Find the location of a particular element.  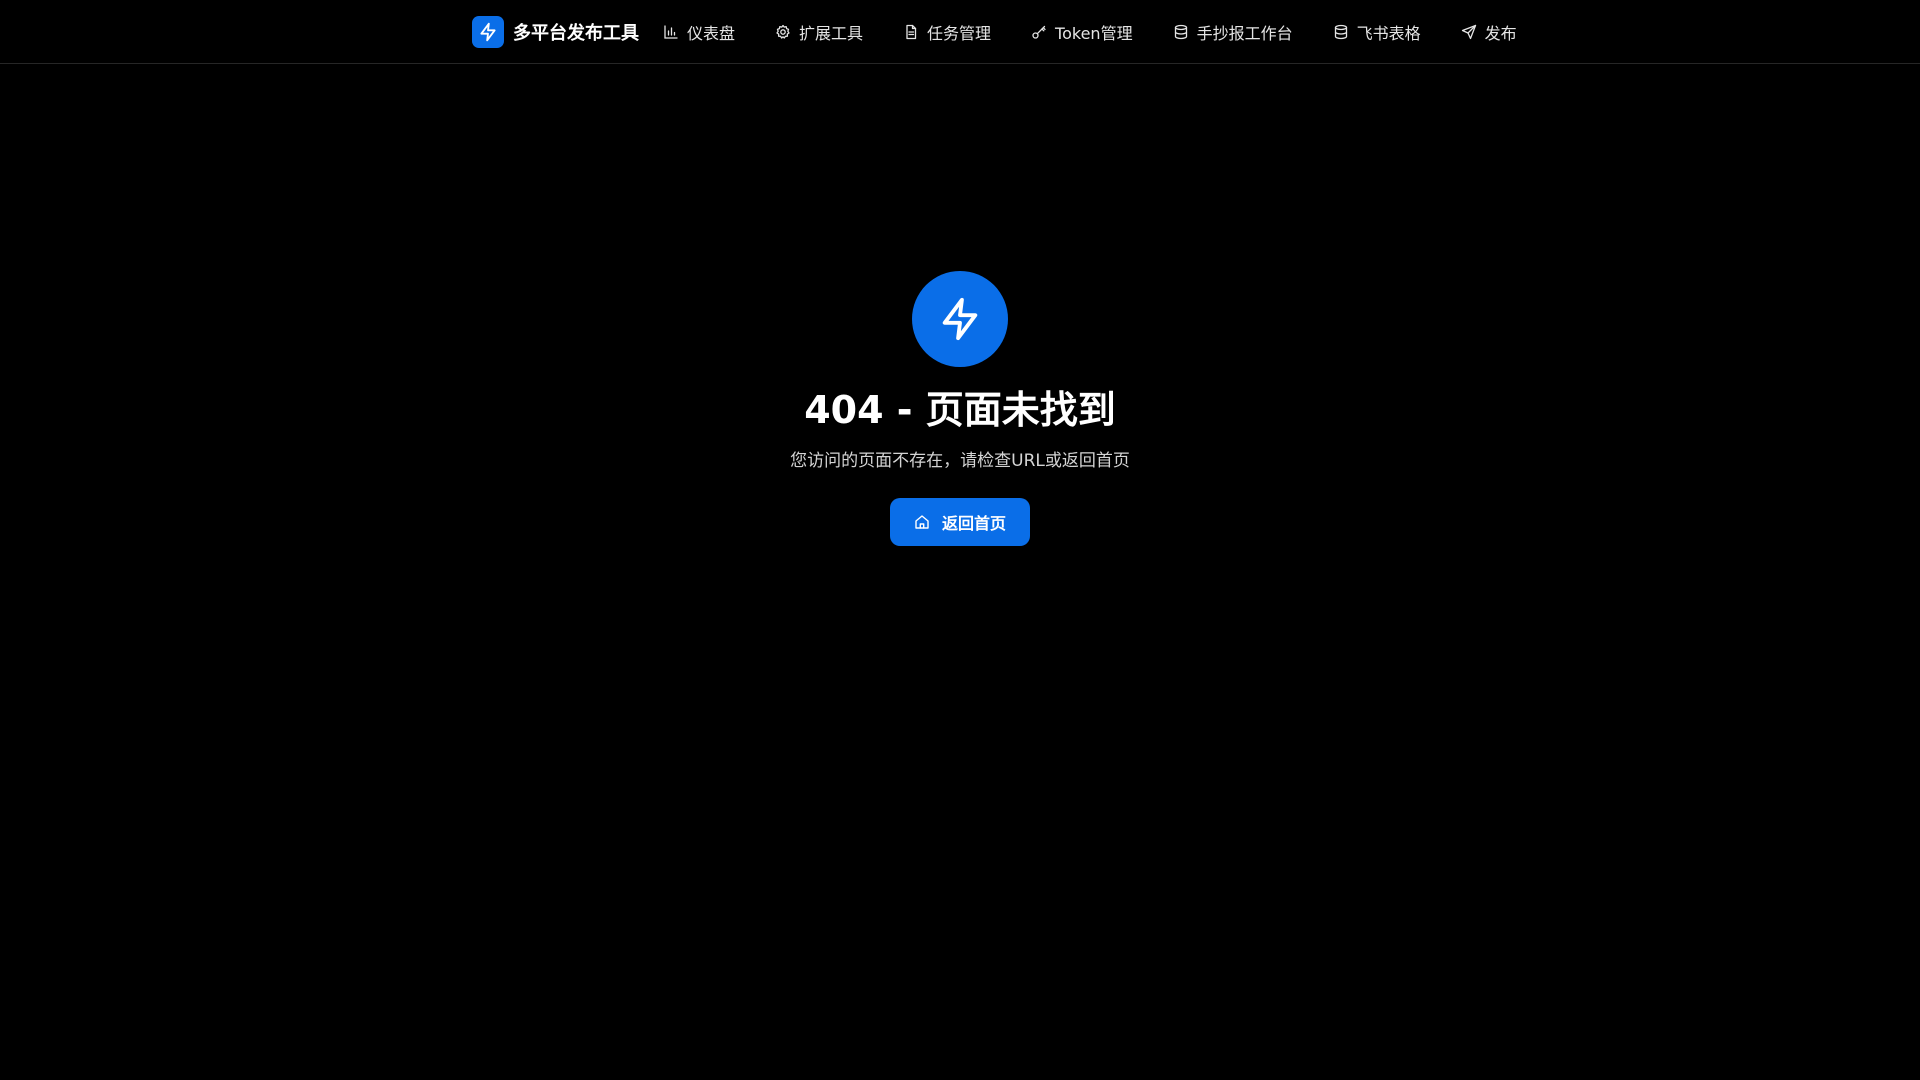

nav-item-token-management: Token管理 is located at coordinates (1082, 32).